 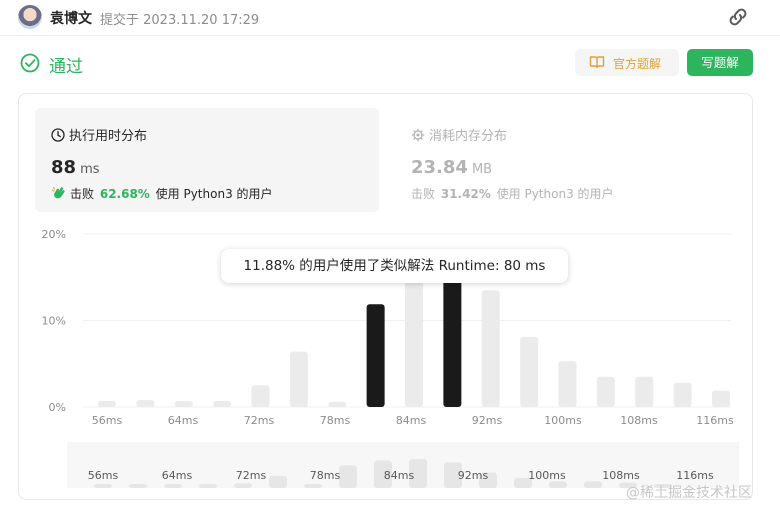 What do you see at coordinates (64, 167) in the screenshot?
I see `runtime-number: 88` at bounding box center [64, 167].